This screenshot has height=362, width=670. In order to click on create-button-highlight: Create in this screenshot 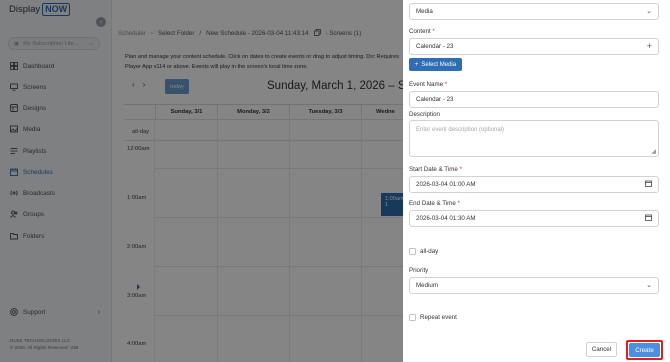, I will do `click(644, 350)`.